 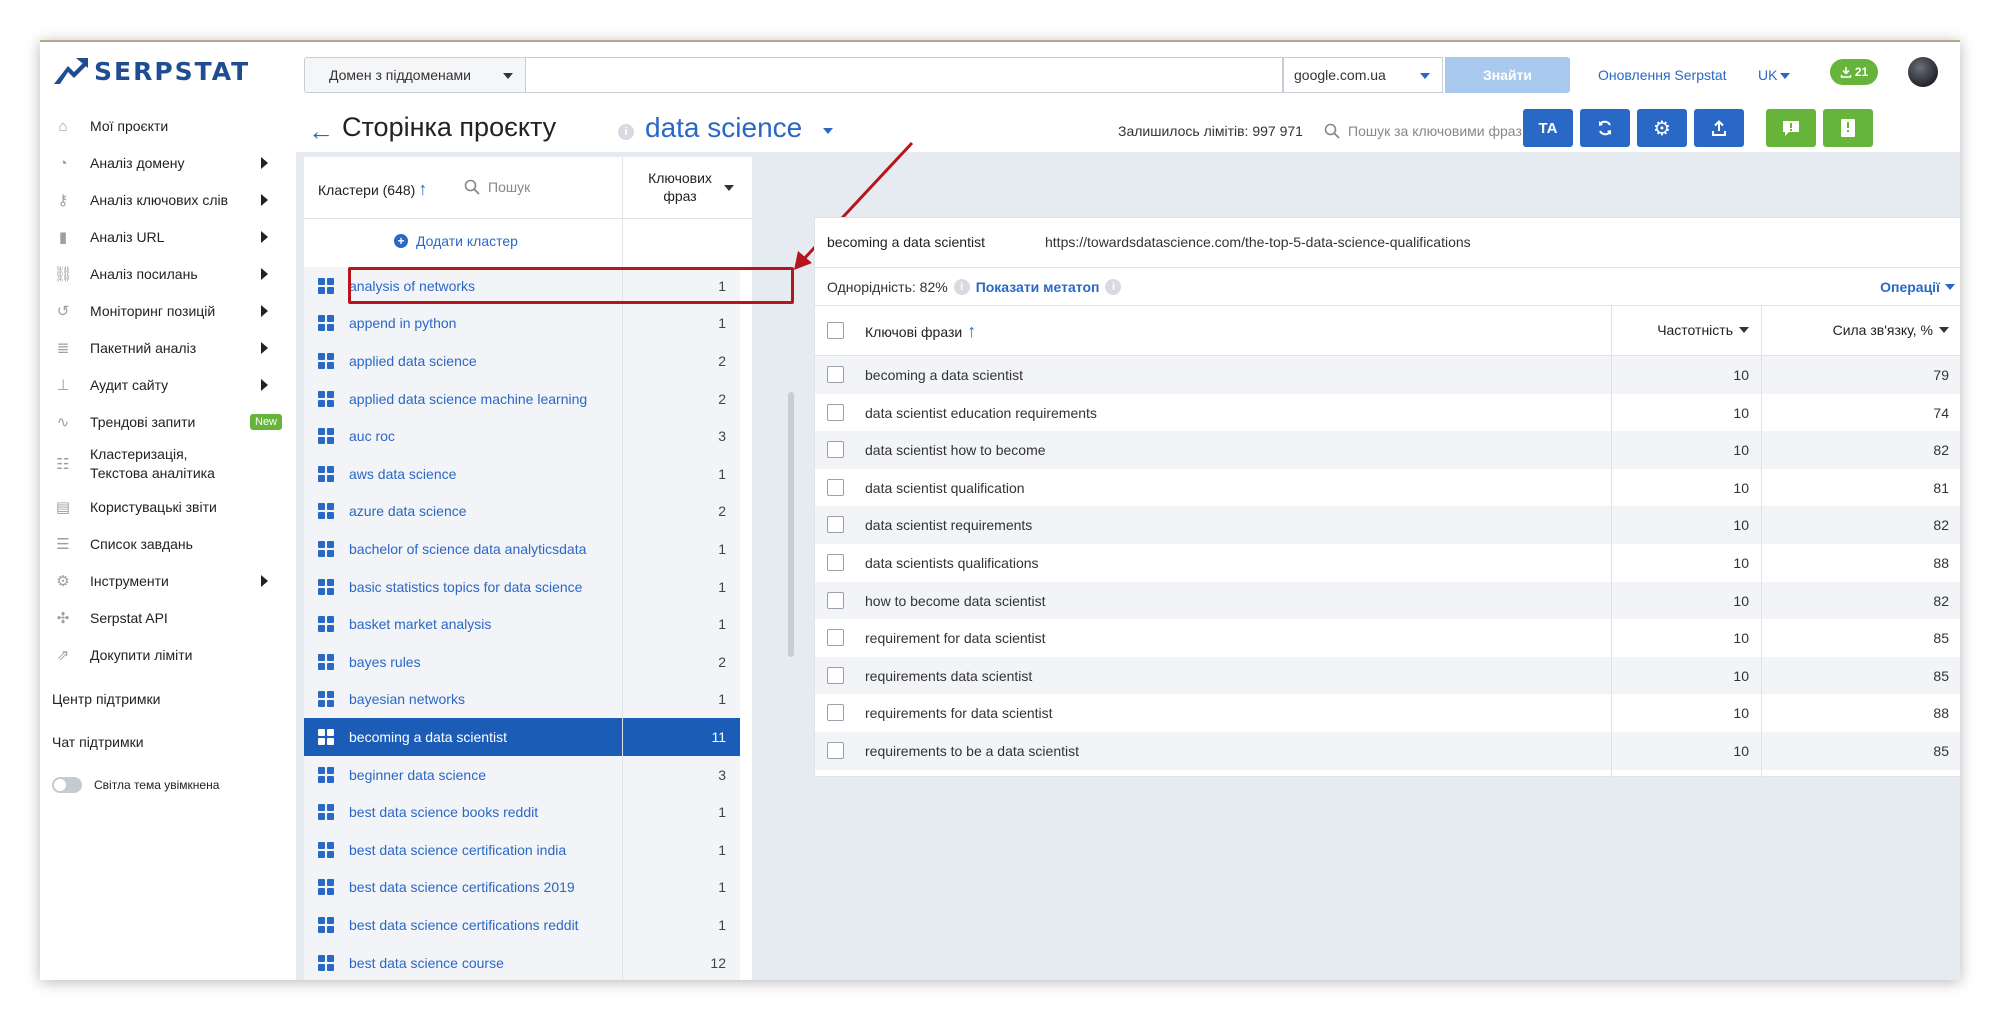 I want to click on cluster-row: bayes rules 2, so click(x=522, y=662).